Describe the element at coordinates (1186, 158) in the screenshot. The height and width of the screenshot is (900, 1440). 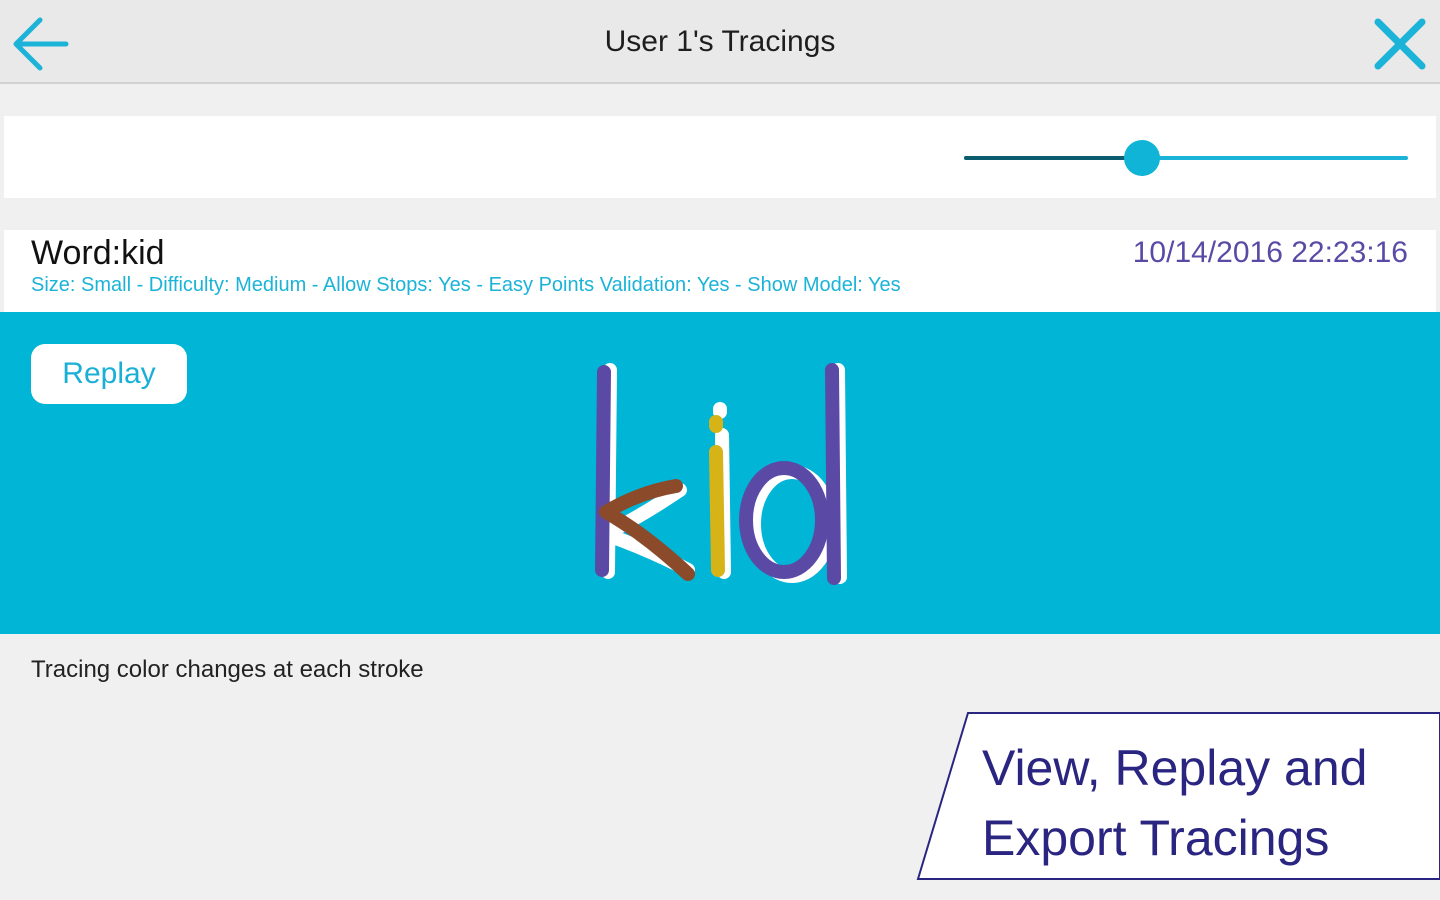
I see `tracing-slider` at that location.